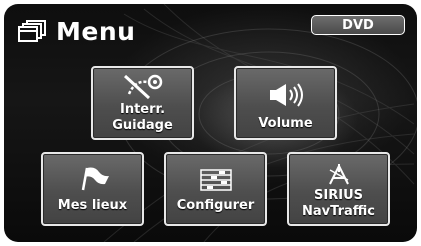 The image size is (421, 246). I want to click on cancel-guidance-button: Interr. Guidage, so click(142, 103).